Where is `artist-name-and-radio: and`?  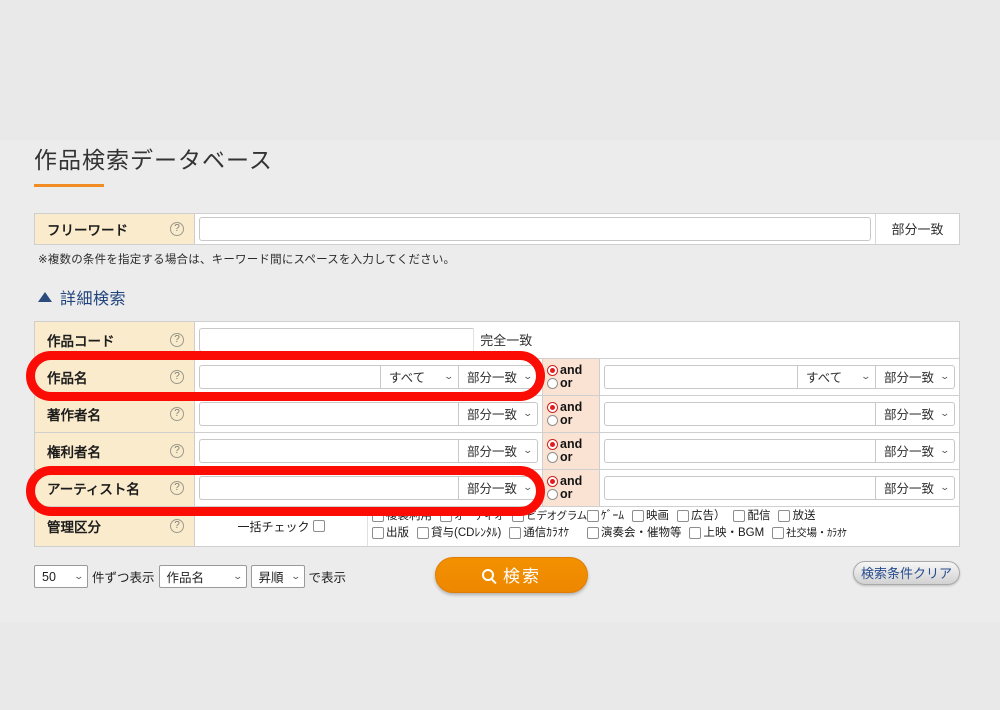
artist-name-and-radio: and is located at coordinates (573, 481).